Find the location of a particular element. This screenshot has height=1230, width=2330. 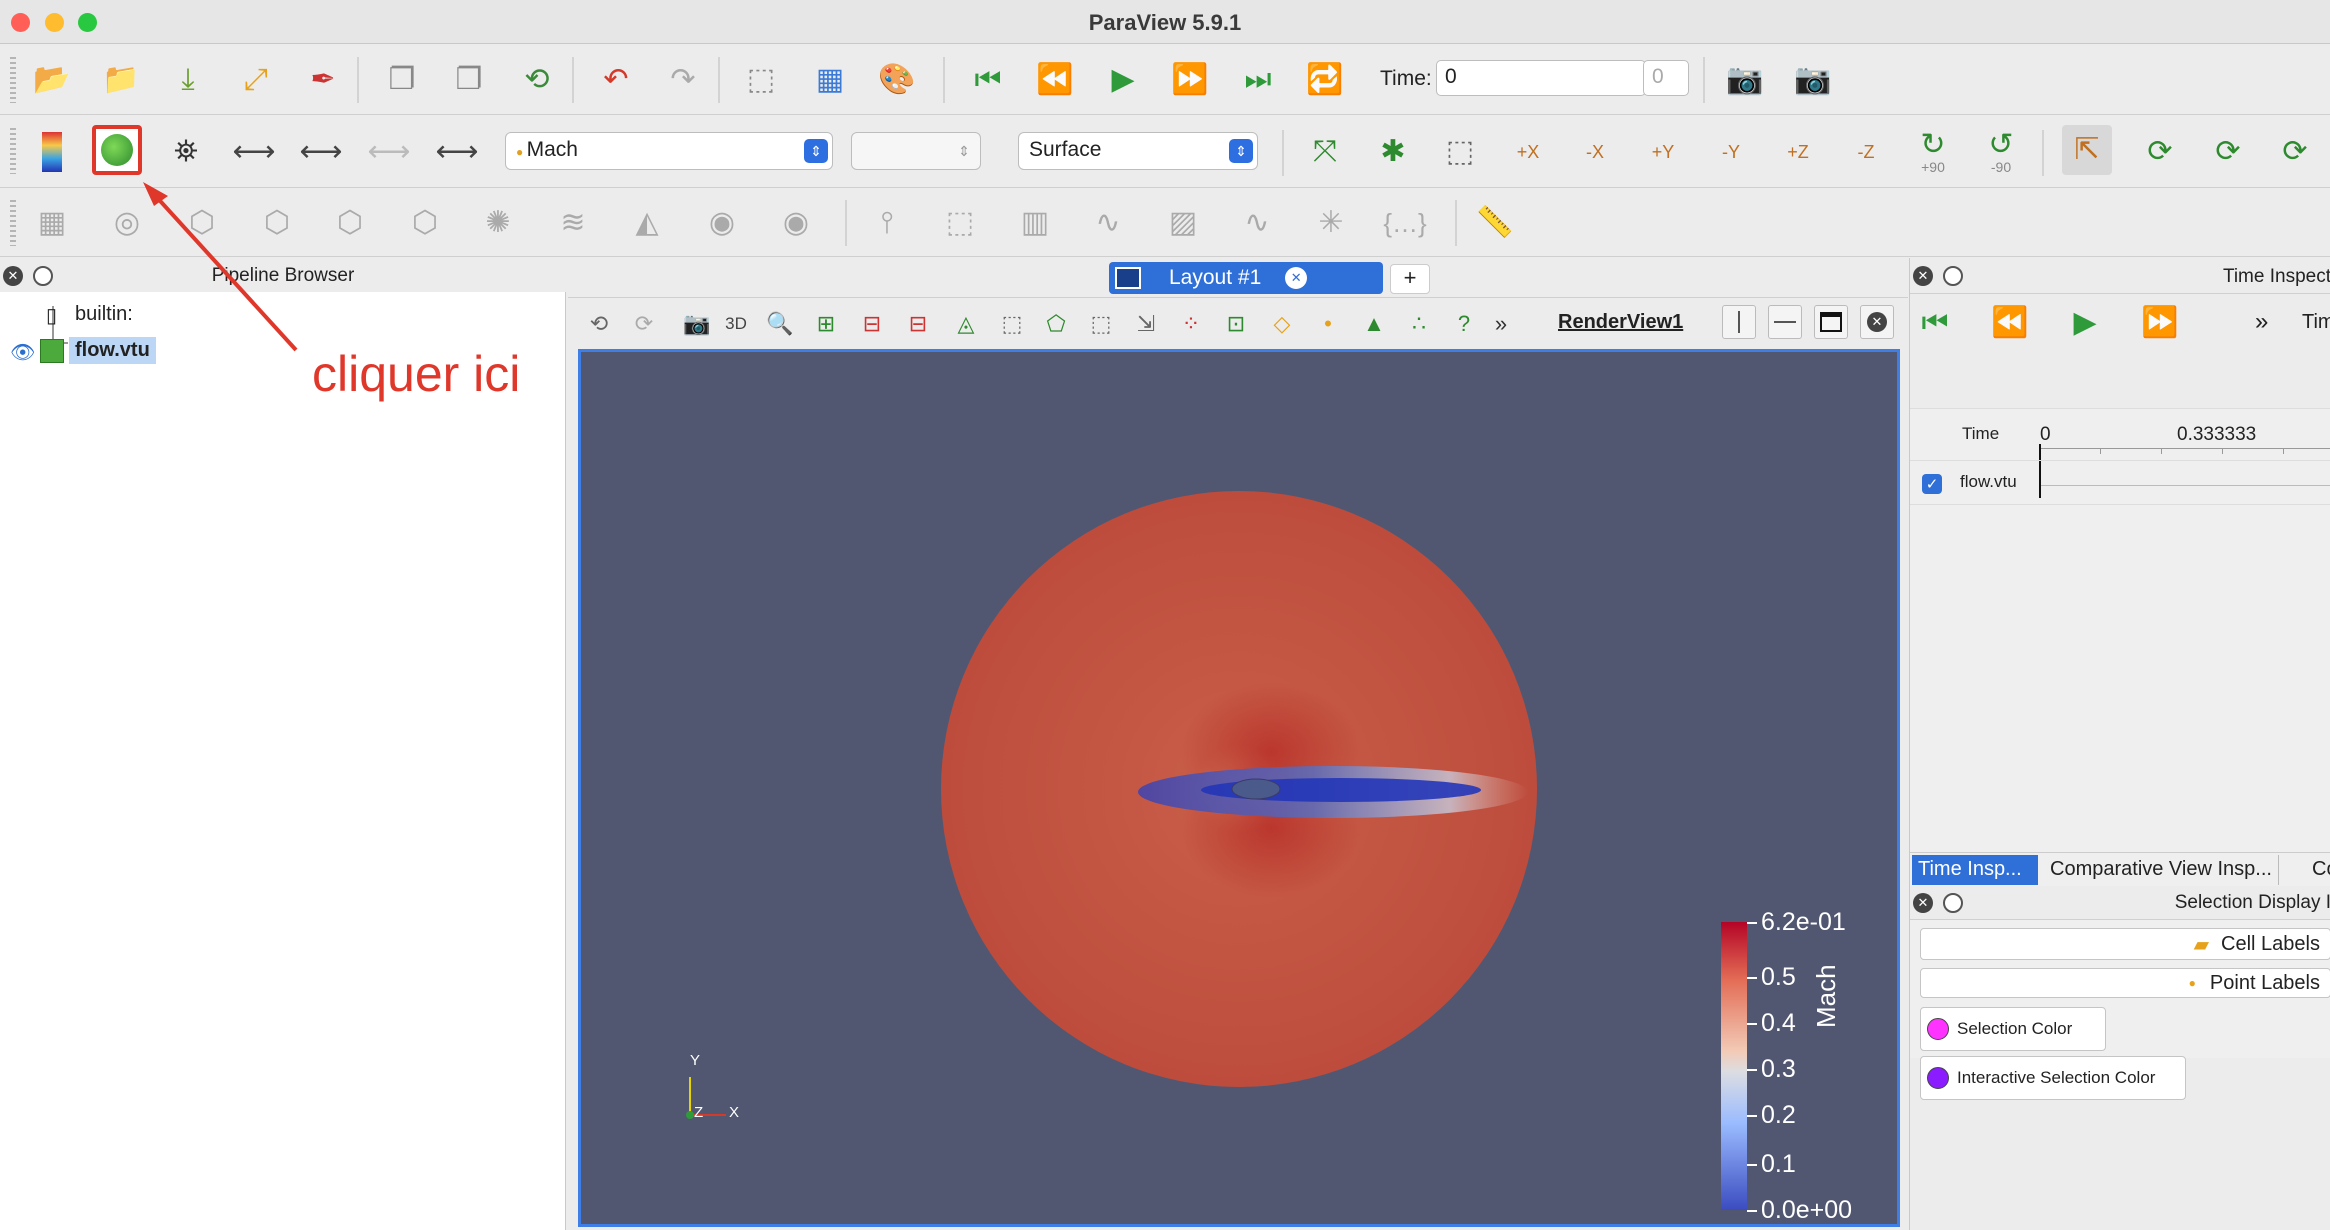

show-center-icon: ⟳ is located at coordinates (2160, 152).